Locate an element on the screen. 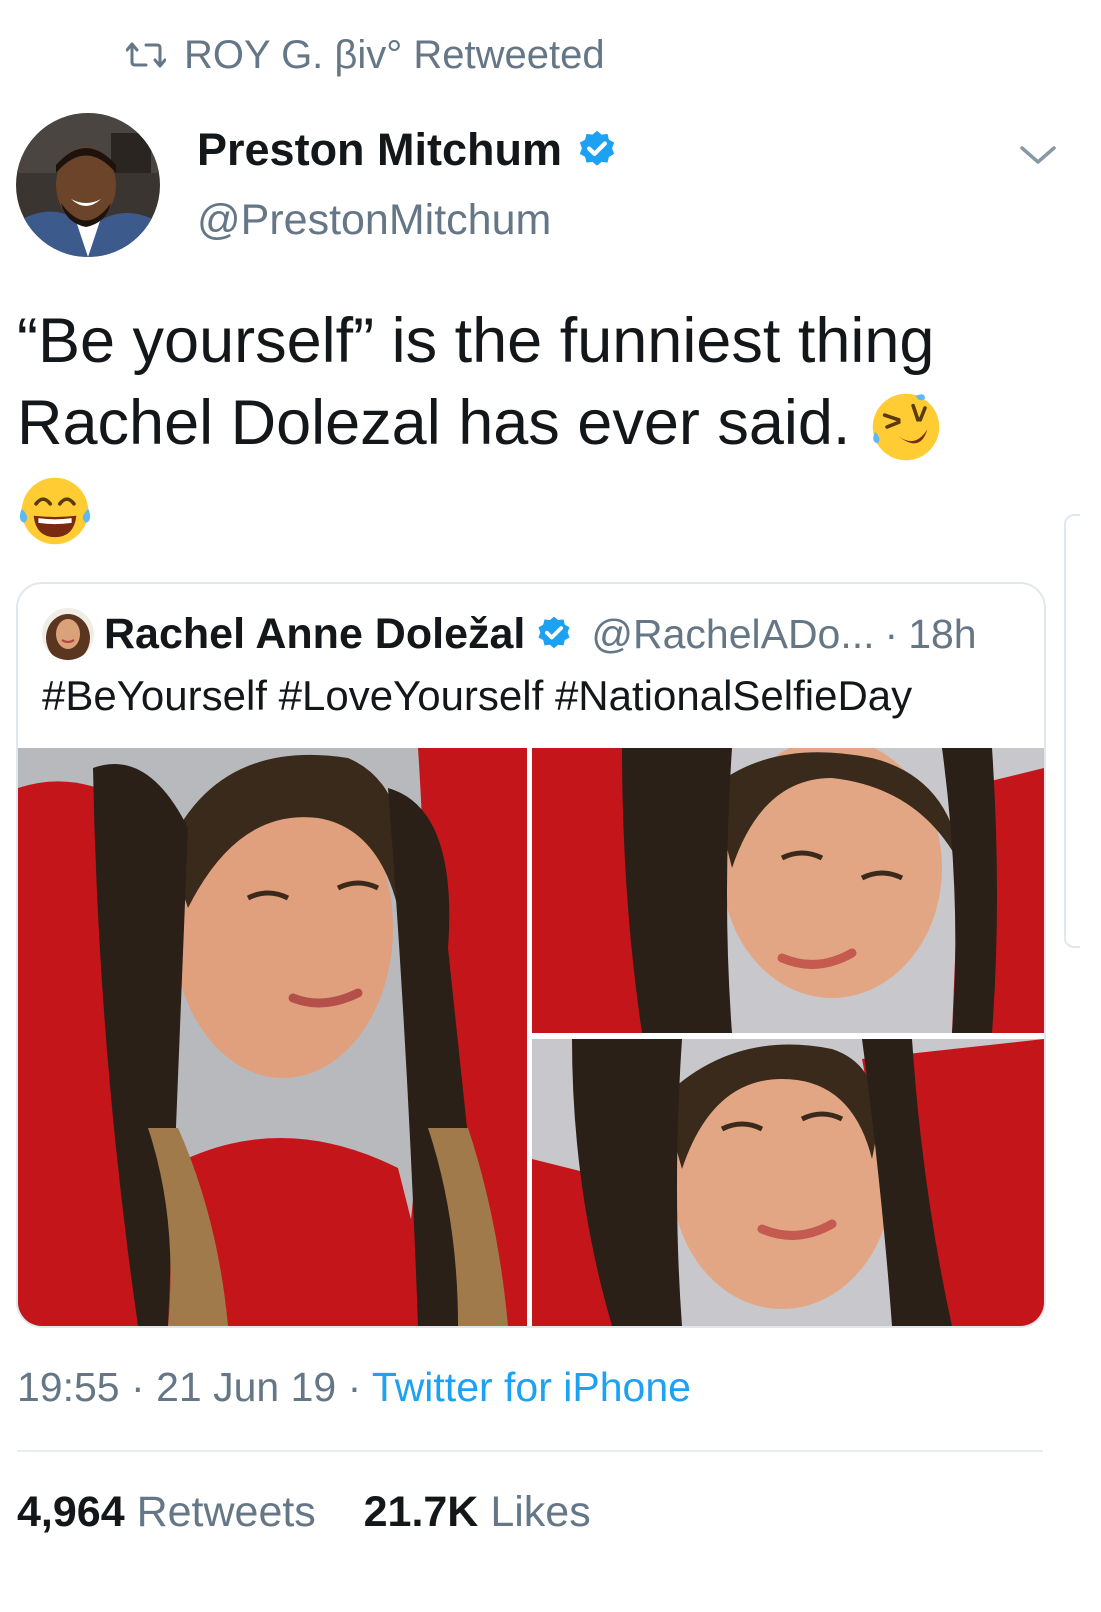  quoted-verified-badge-icon is located at coordinates (554, 632).